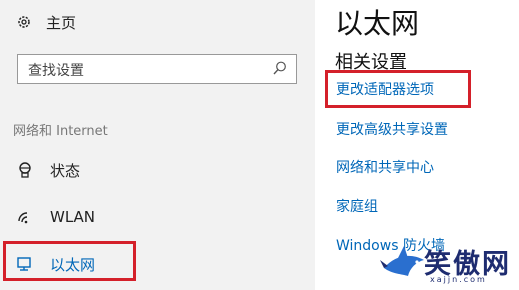 This screenshot has height=290, width=519. Describe the element at coordinates (402, 261) in the screenshot. I see `shark-logo-icon` at that location.